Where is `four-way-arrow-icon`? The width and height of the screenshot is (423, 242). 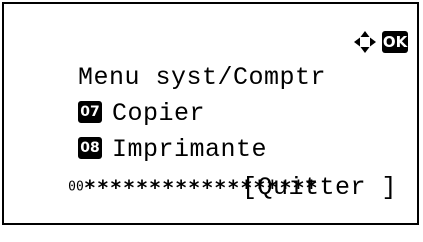 four-way-arrow-icon is located at coordinates (365, 42).